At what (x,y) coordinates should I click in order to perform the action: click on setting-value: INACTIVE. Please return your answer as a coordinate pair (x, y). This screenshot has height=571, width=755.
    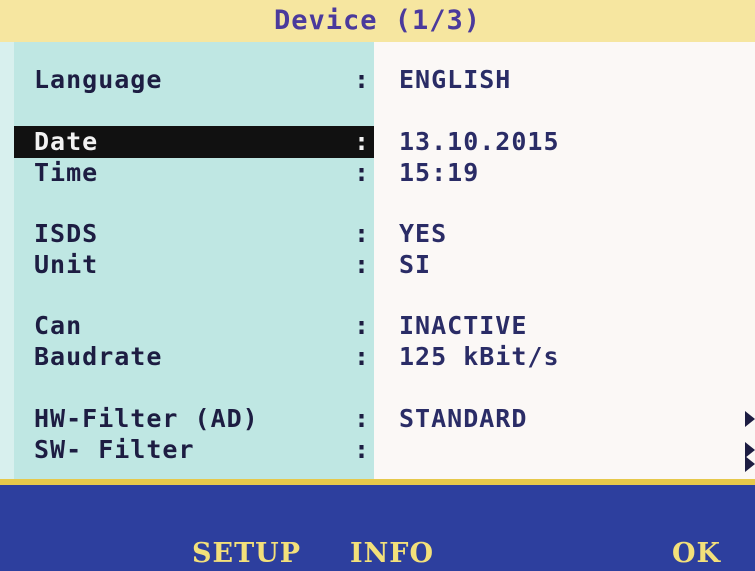
    Looking at the image, I should click on (463, 325).